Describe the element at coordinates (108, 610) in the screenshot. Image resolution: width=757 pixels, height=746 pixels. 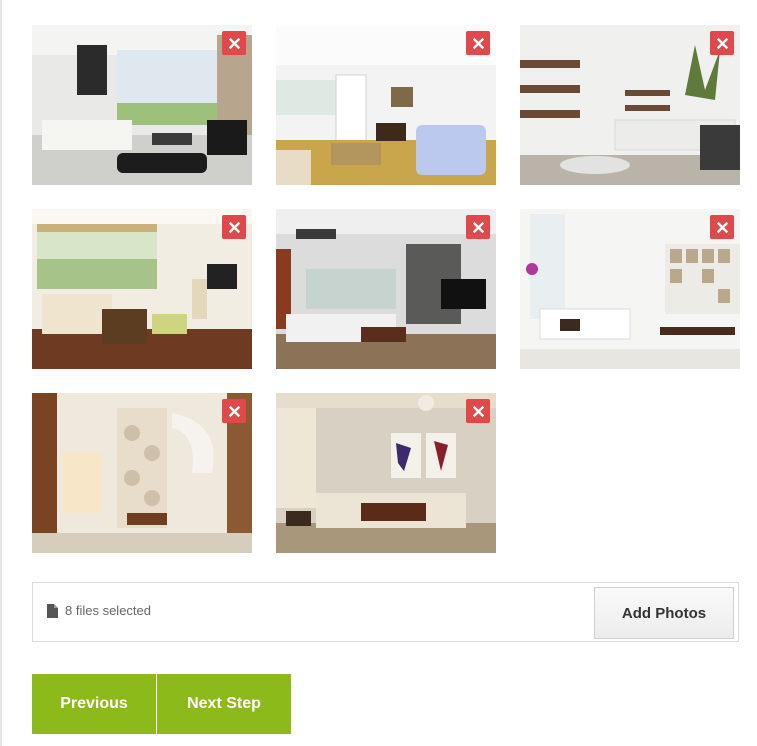
I see `files-selected-status: 8 files selected` at that location.